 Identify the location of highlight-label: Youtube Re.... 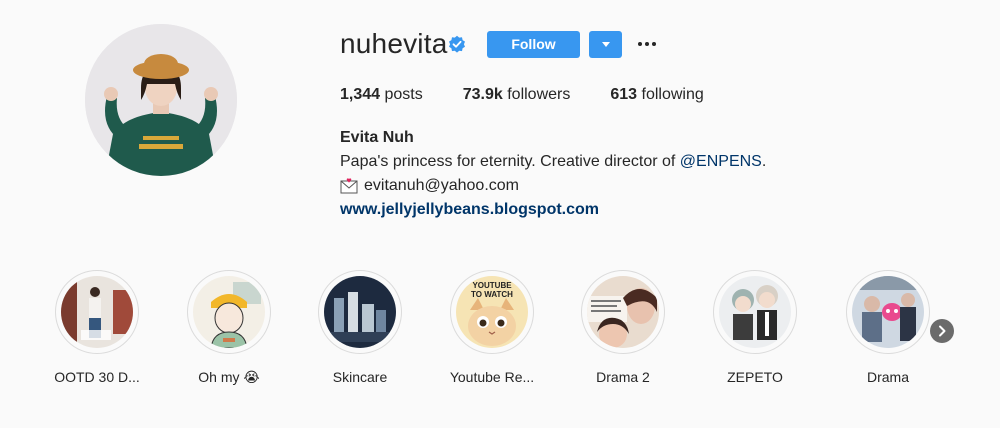
(492, 377).